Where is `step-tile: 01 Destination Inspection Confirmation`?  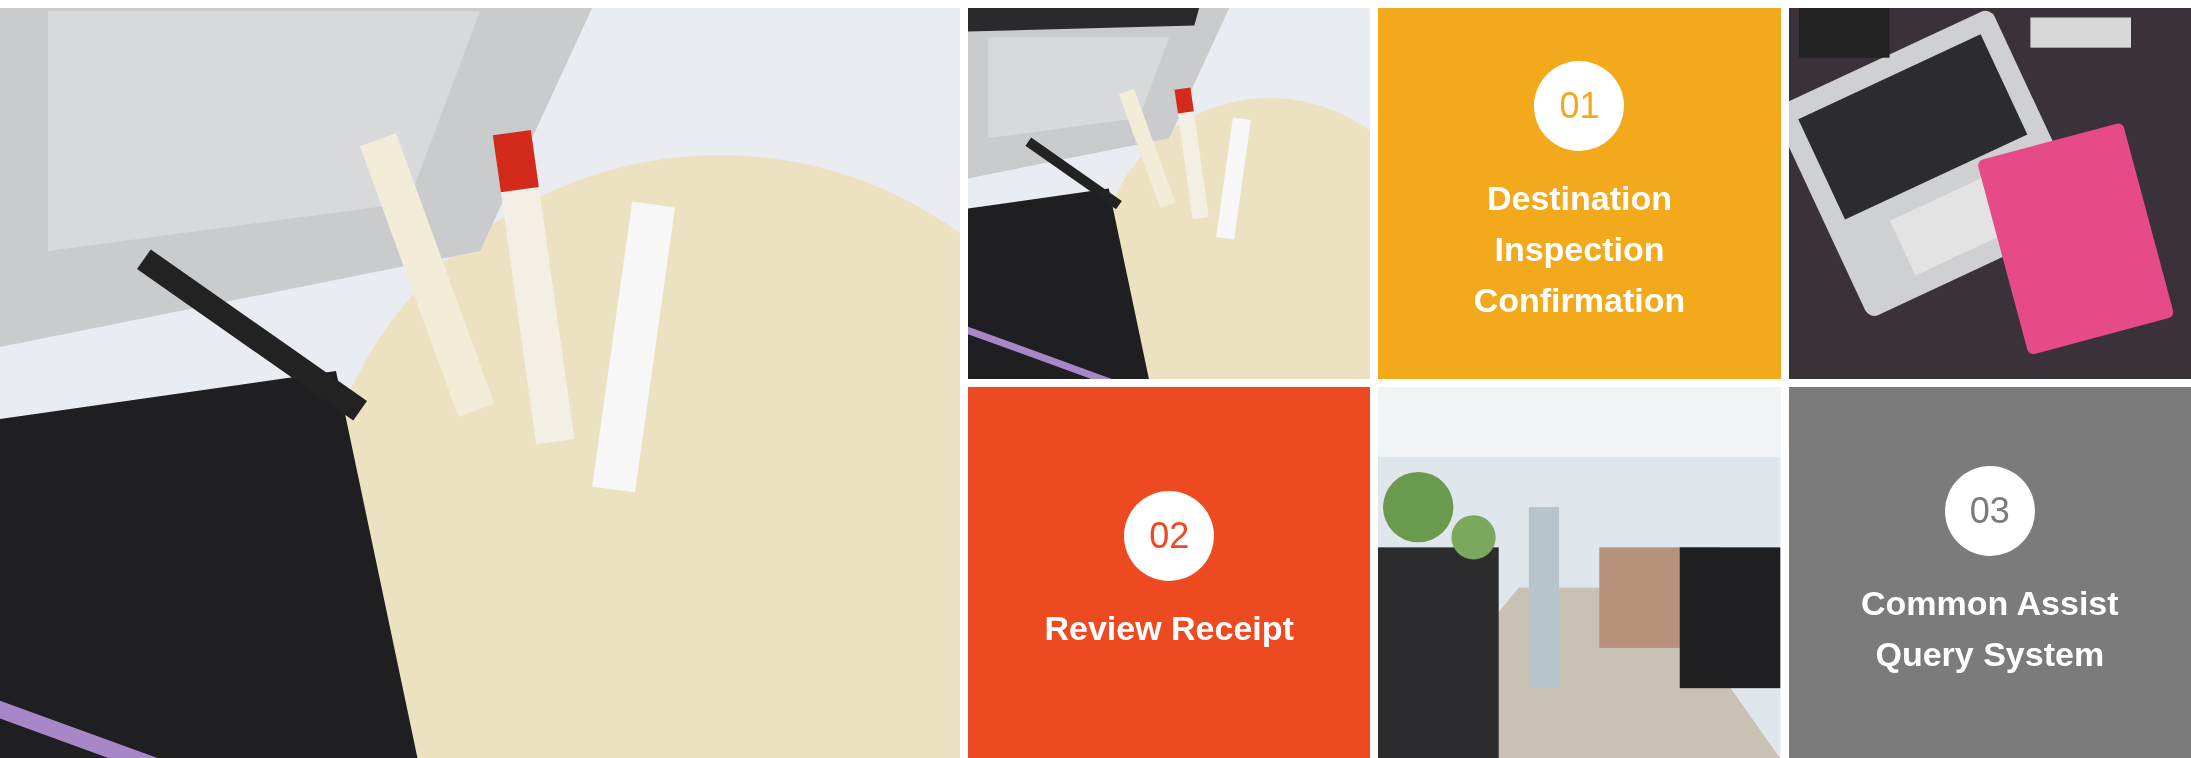
step-tile: 01 Destination Inspection Confirmation is located at coordinates (1579, 193).